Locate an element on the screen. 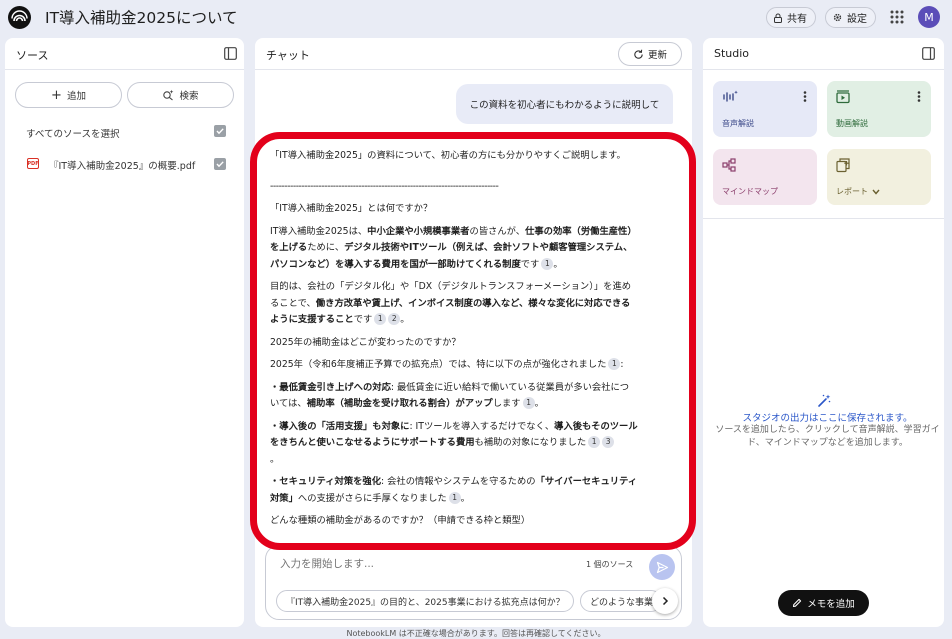 The width and height of the screenshot is (952, 639). audio-wave-icon is located at coordinates (730, 96).